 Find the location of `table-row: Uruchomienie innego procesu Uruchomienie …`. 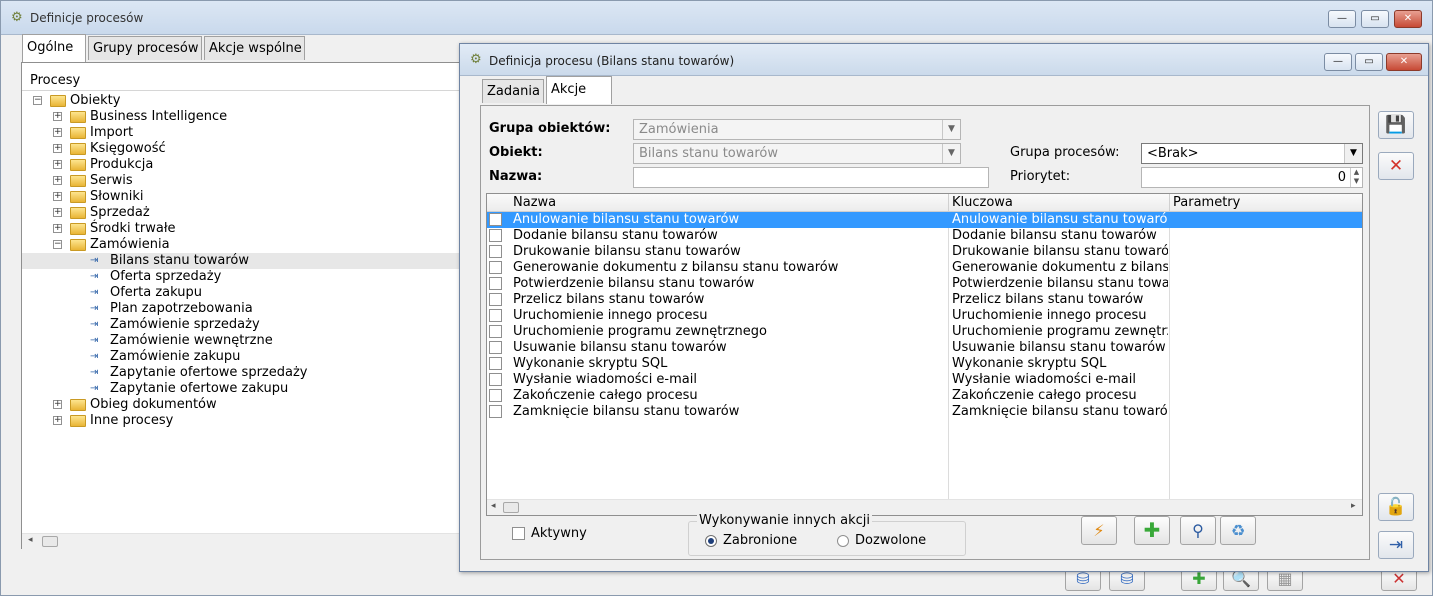

table-row: Uruchomienie innego procesu Uruchomienie … is located at coordinates (924, 316).